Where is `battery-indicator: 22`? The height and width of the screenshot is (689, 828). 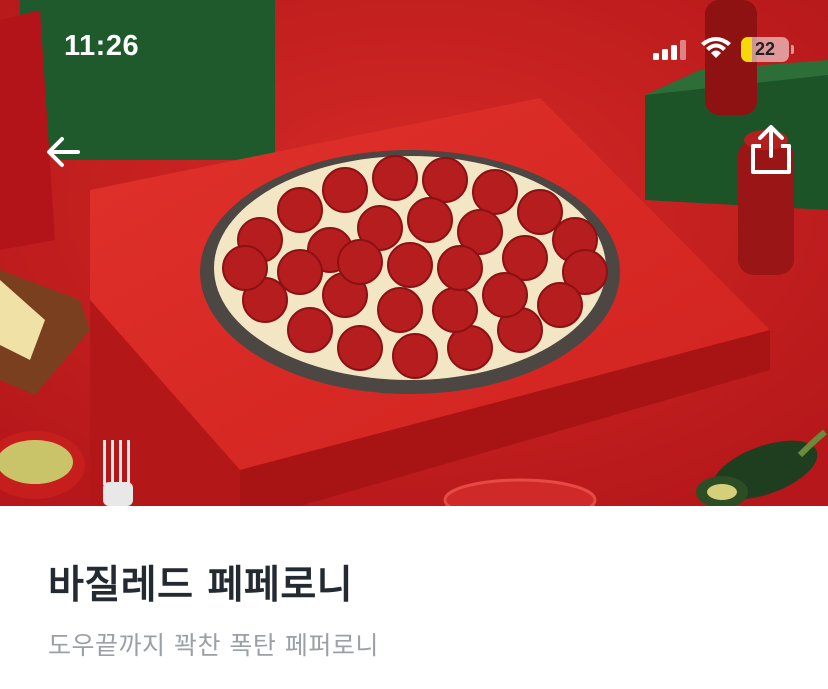 battery-indicator: 22 is located at coordinates (767, 49).